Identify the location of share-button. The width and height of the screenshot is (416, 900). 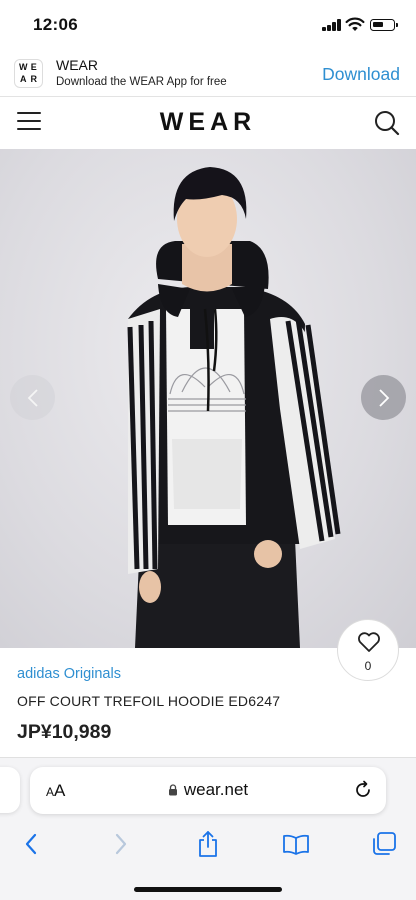
(208, 844).